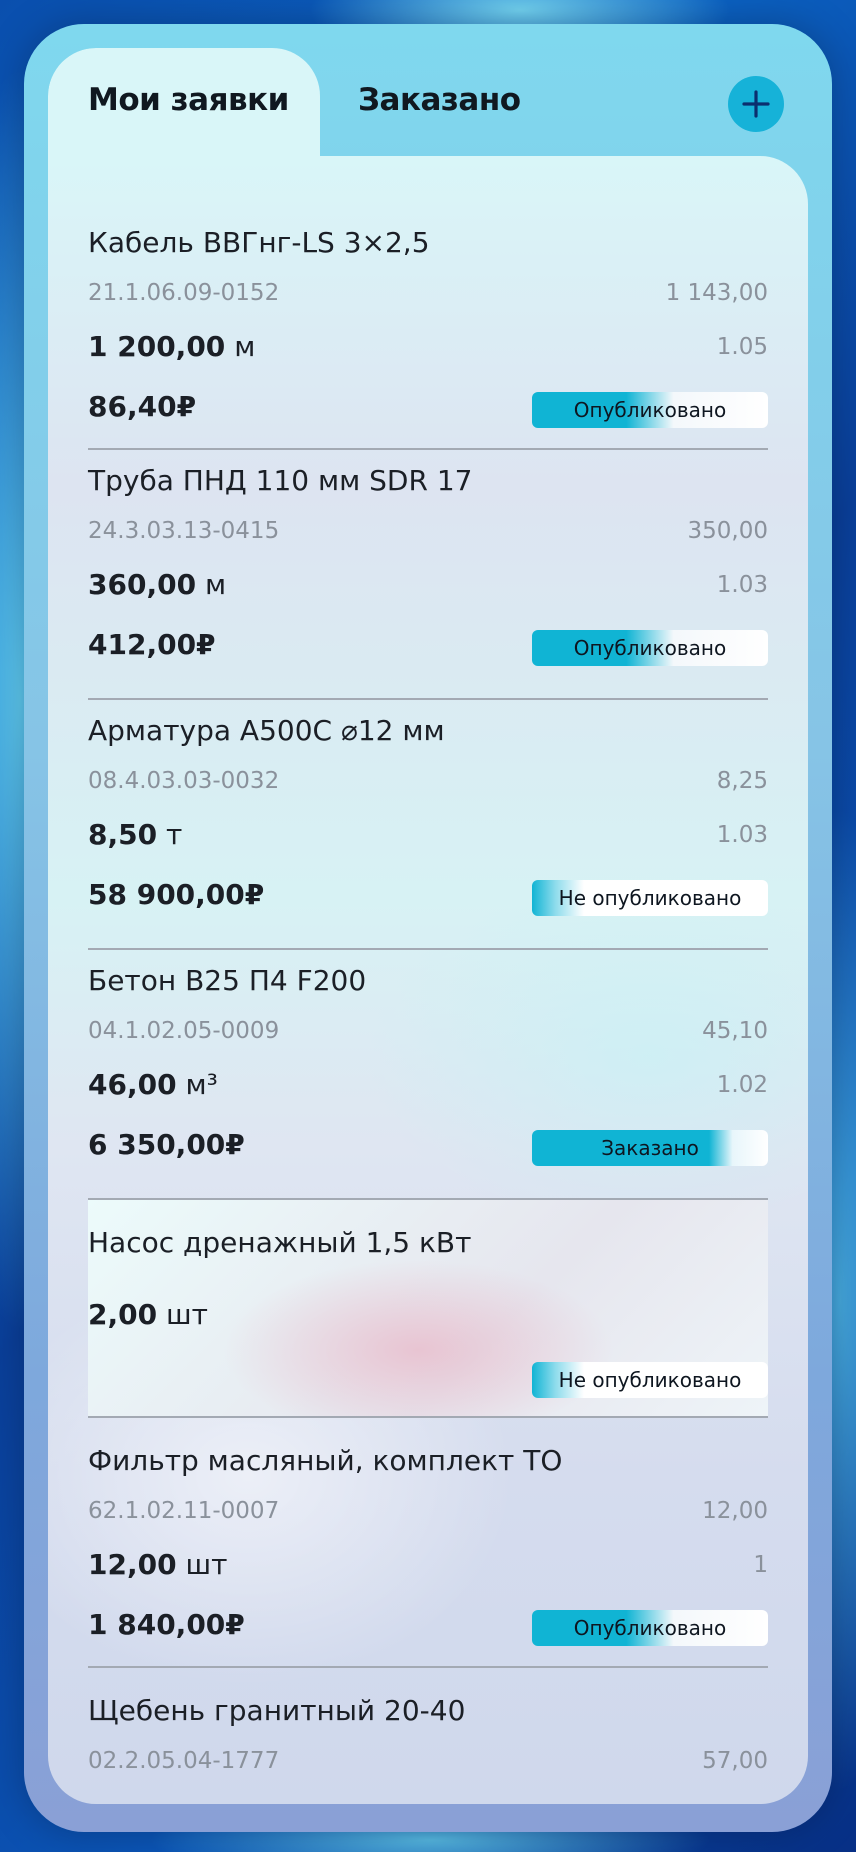 The width and height of the screenshot is (856, 1852). I want to click on quantity-value: 46,00, so click(132, 1084).